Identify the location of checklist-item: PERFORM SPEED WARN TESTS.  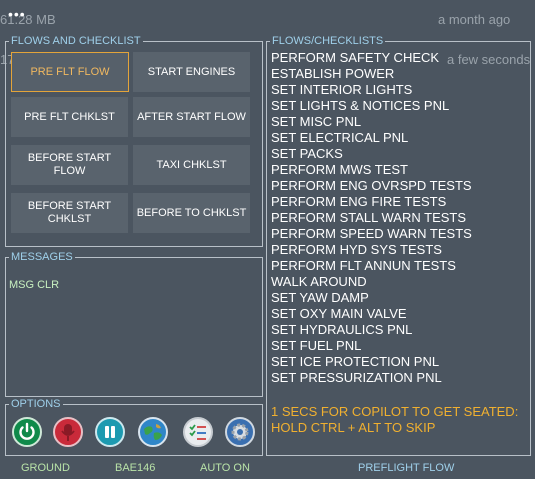
(371, 233).